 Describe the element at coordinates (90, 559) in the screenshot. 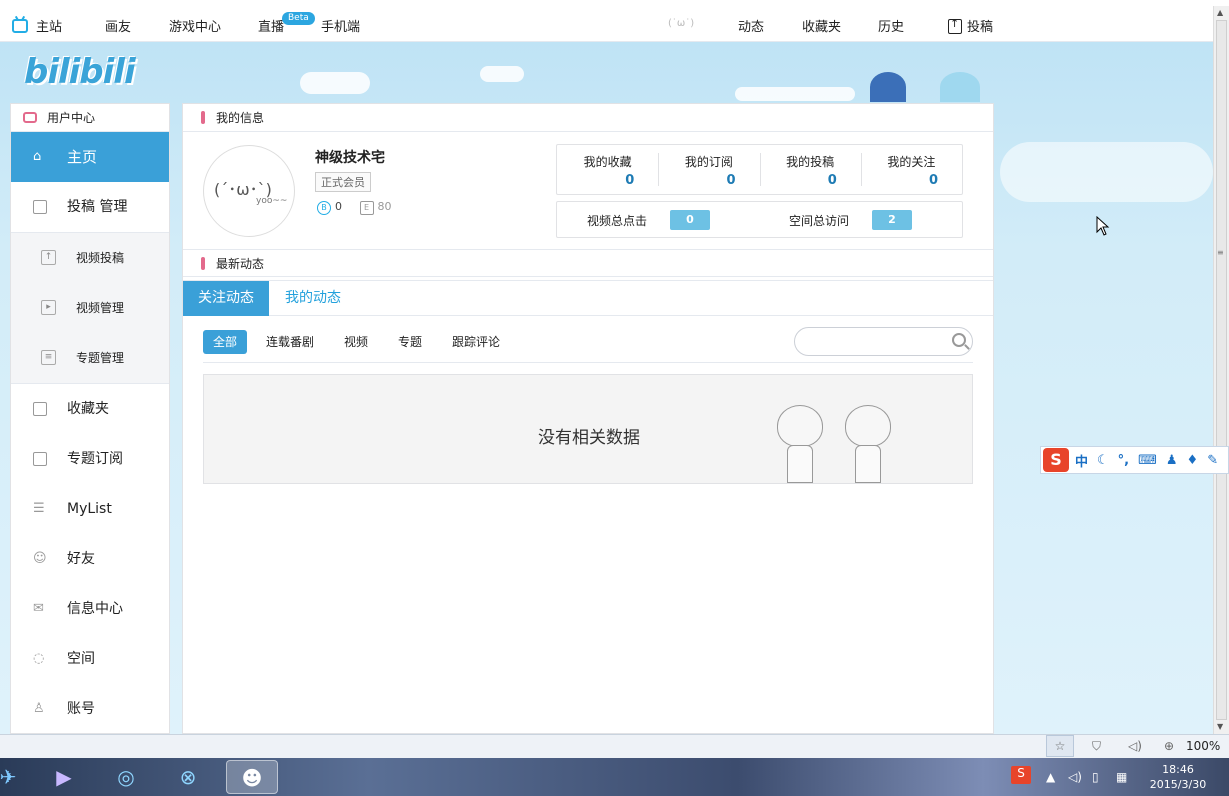

I see `sidebar-item-friends: ☺ 好友` at that location.